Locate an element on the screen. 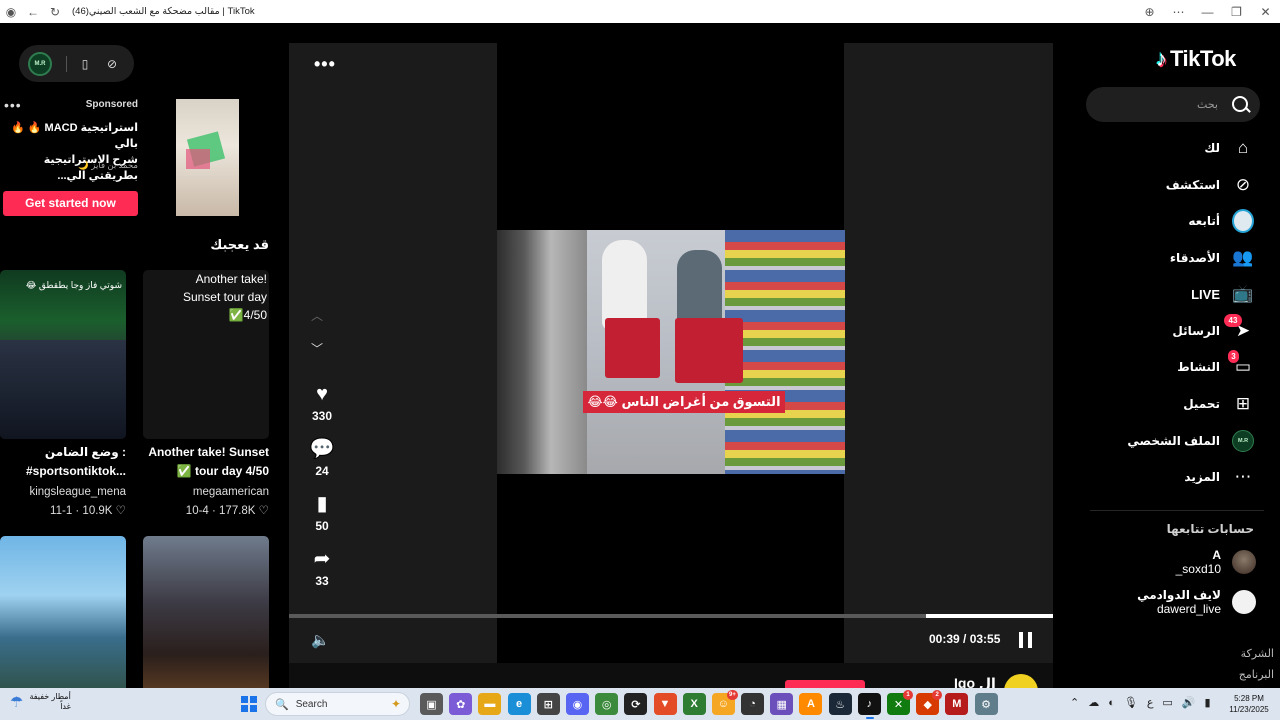  footer-link: الشركة is located at coordinates (1257, 653).